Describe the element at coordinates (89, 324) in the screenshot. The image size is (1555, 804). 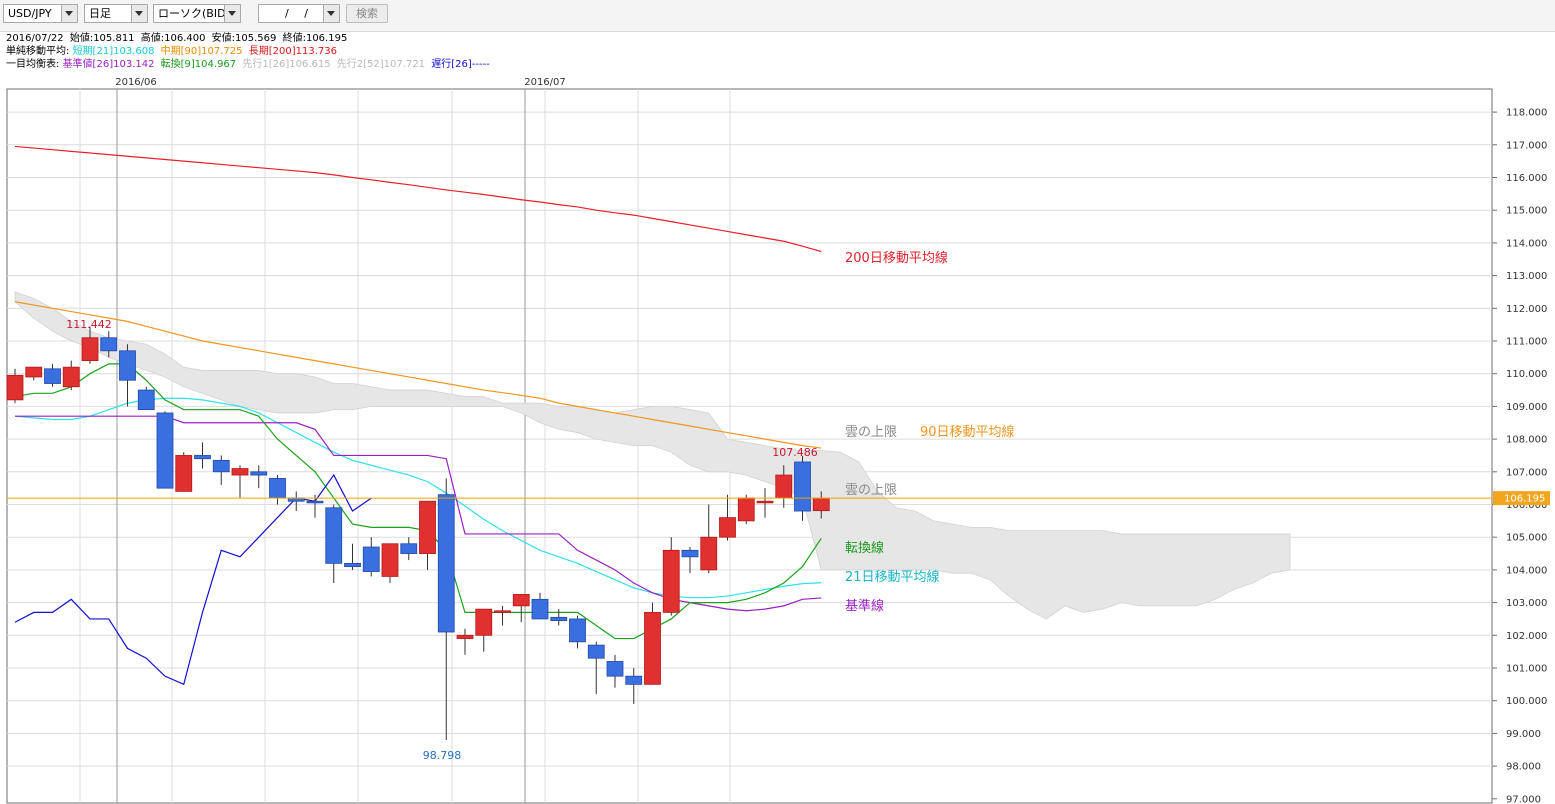
I see `high-label: 111.442` at that location.